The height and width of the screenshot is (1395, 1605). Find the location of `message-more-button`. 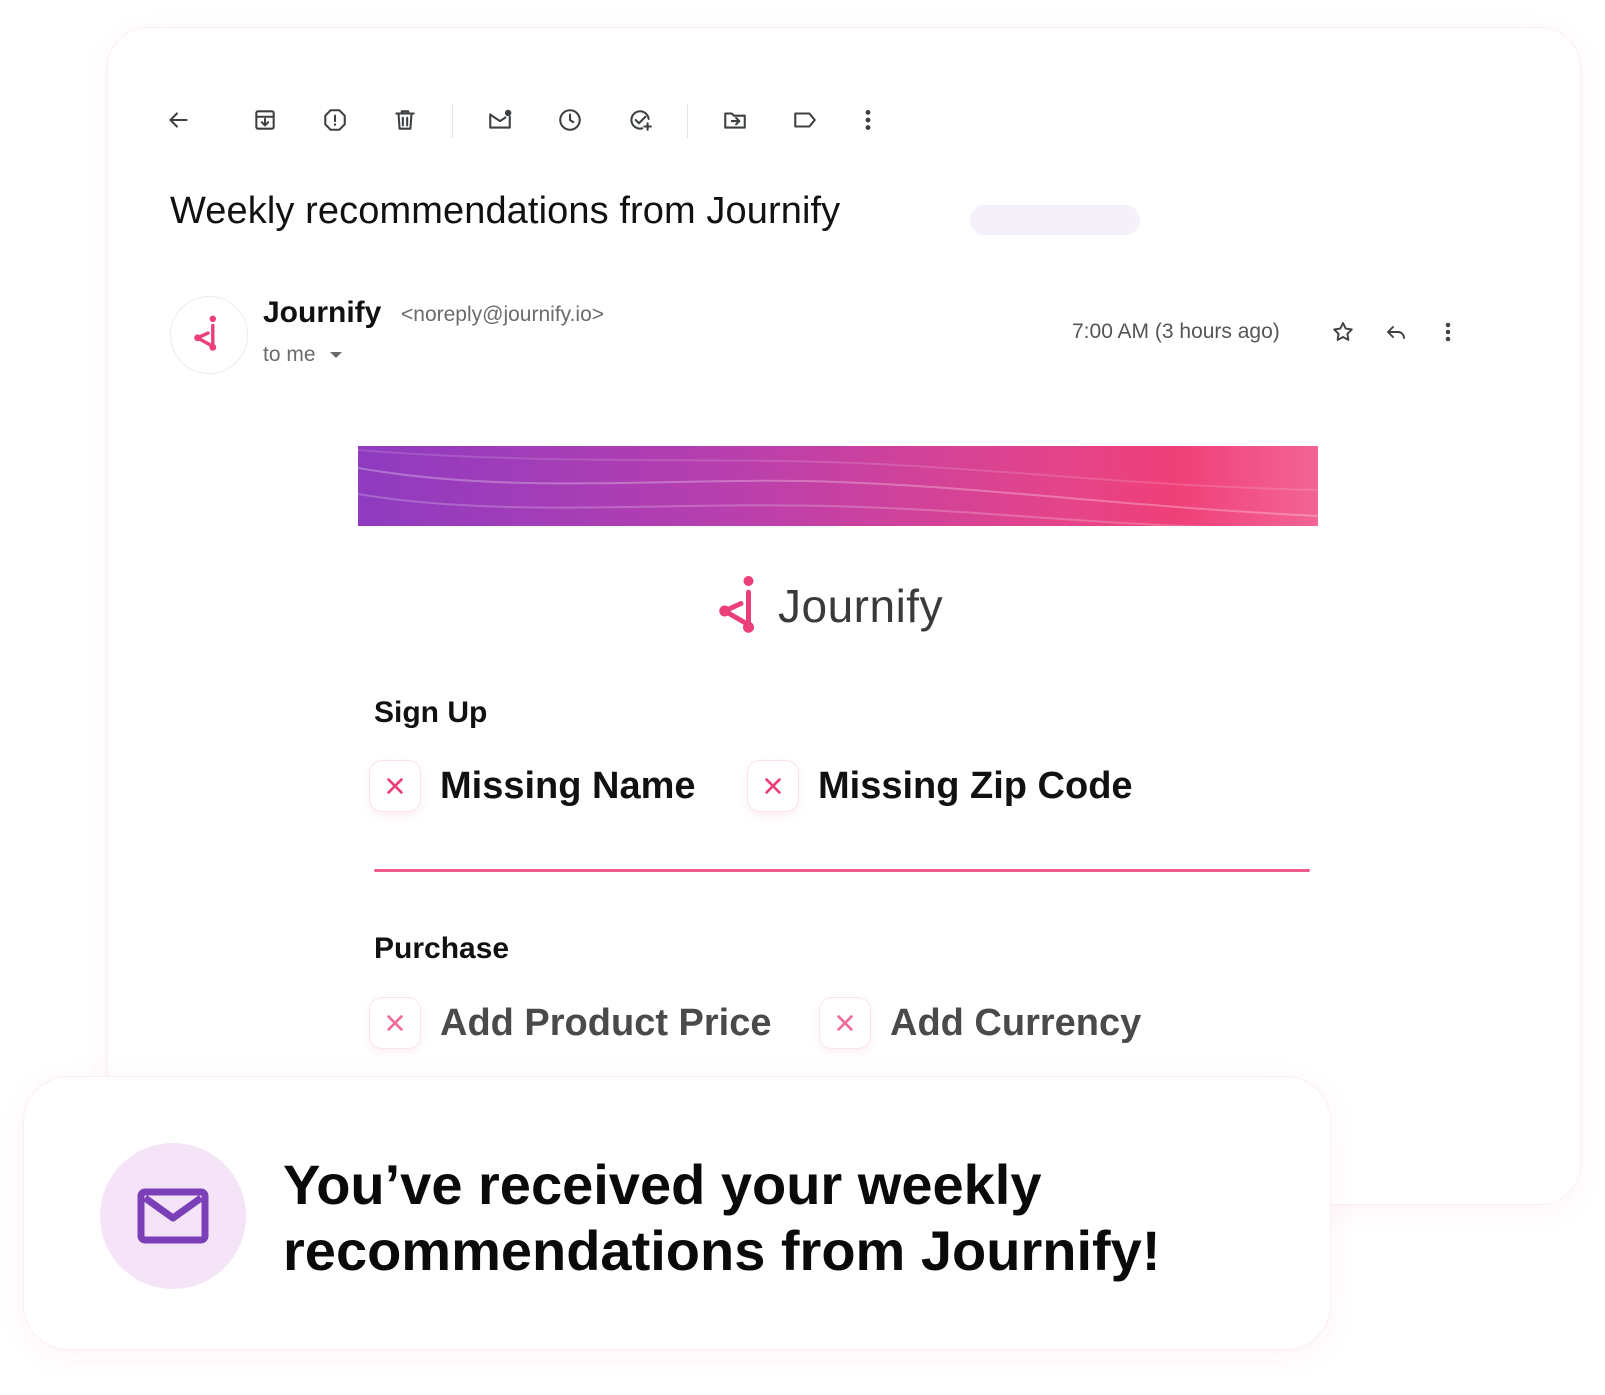

message-more-button is located at coordinates (1448, 332).